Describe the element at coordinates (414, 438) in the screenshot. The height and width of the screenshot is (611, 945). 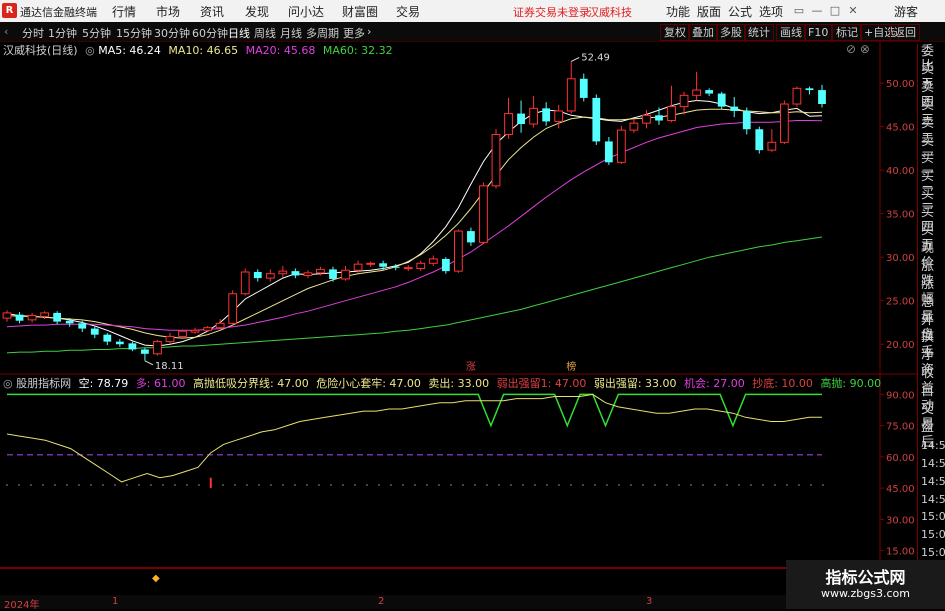
I see `yellow-indicator-line` at that location.